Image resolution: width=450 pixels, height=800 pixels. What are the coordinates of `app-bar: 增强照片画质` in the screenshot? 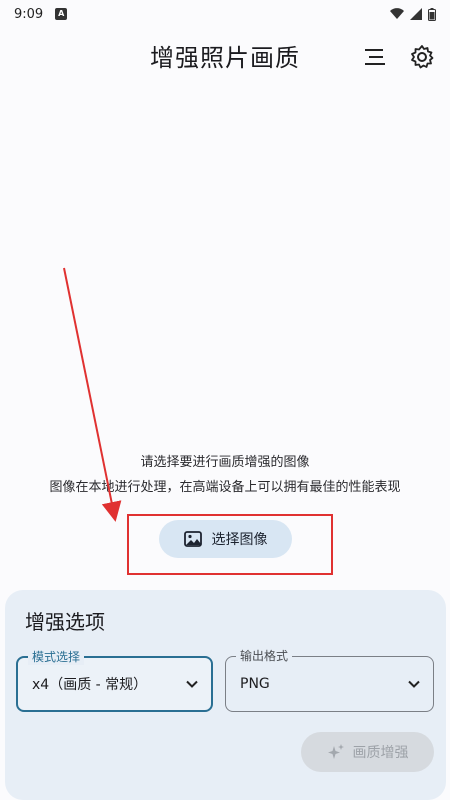 It's located at (225, 56).